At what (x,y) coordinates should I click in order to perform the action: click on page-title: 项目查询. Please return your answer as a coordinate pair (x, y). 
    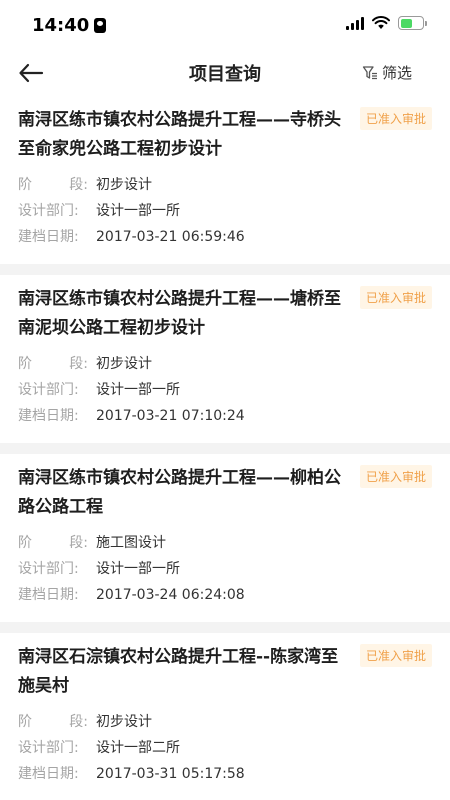
    Looking at the image, I should click on (225, 74).